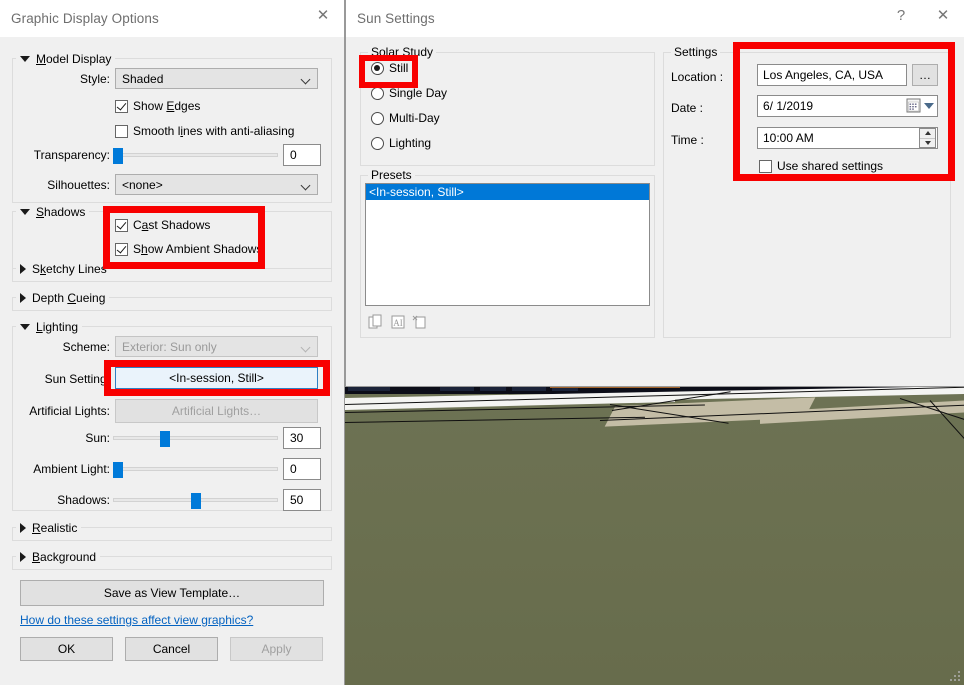 The height and width of the screenshot is (685, 964). I want to click on viewport-resize-grip, so click(955, 676).